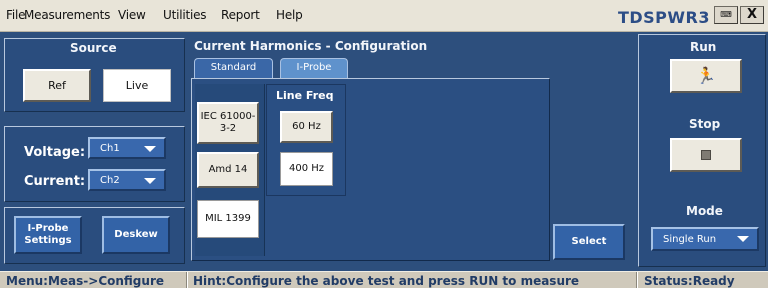 The width and height of the screenshot is (768, 288). I want to click on run-button: 🏃, so click(706, 76).